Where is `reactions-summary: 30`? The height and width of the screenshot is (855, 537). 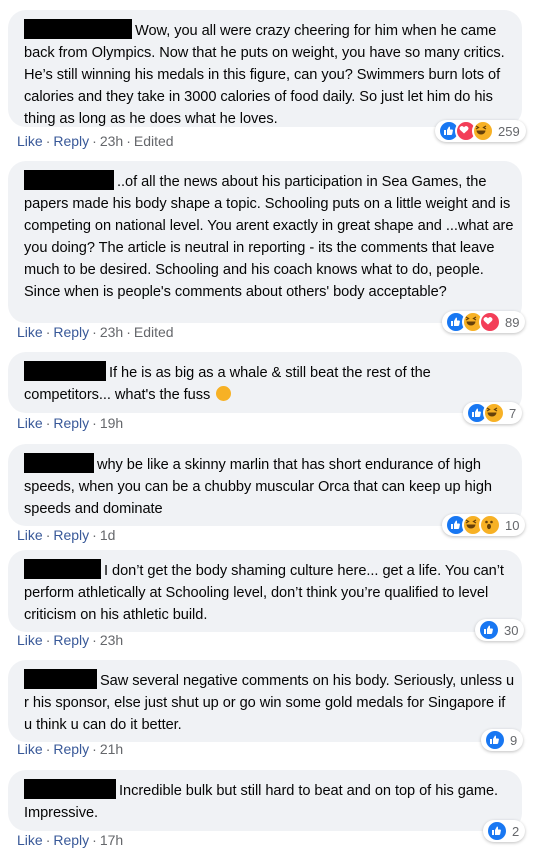
reactions-summary: 30 is located at coordinates (500, 630).